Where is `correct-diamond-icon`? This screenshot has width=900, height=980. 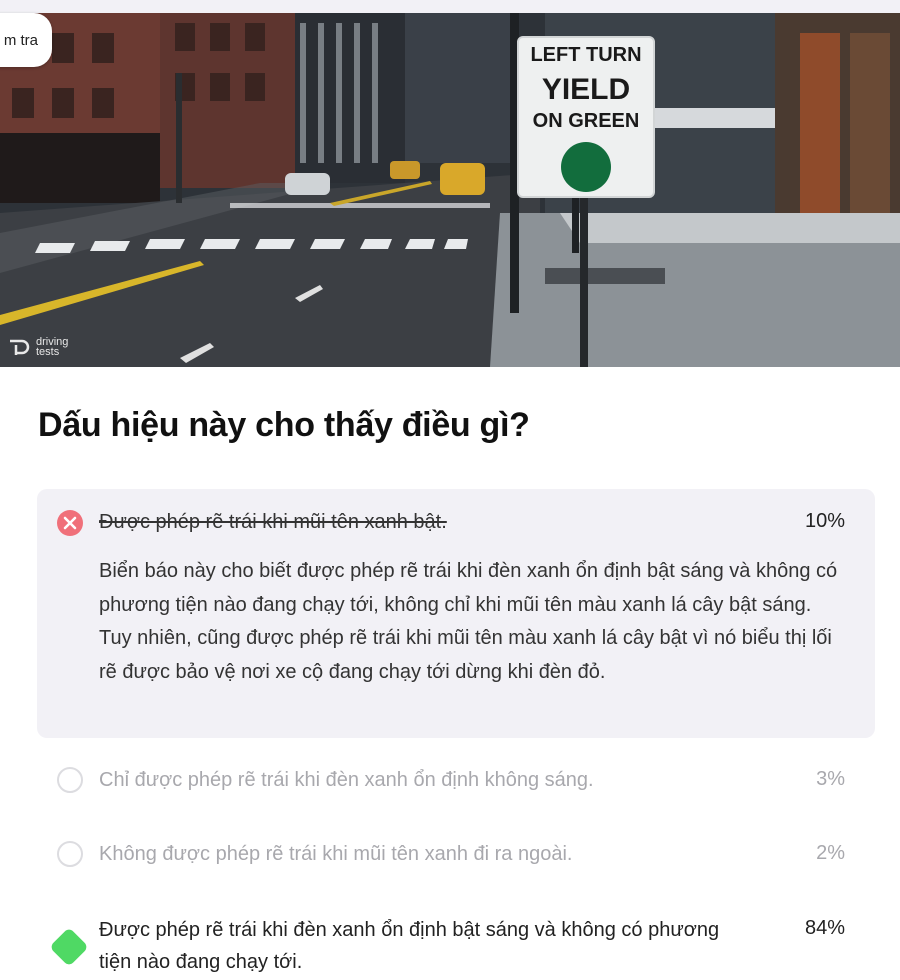
correct-diamond-icon is located at coordinates (69, 947).